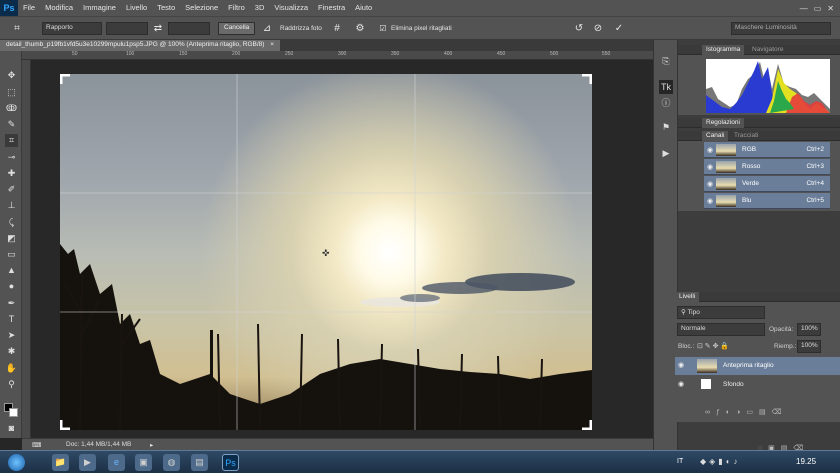 The image size is (840, 473). I want to click on shape-tool-icon: ✱, so click(11, 351).